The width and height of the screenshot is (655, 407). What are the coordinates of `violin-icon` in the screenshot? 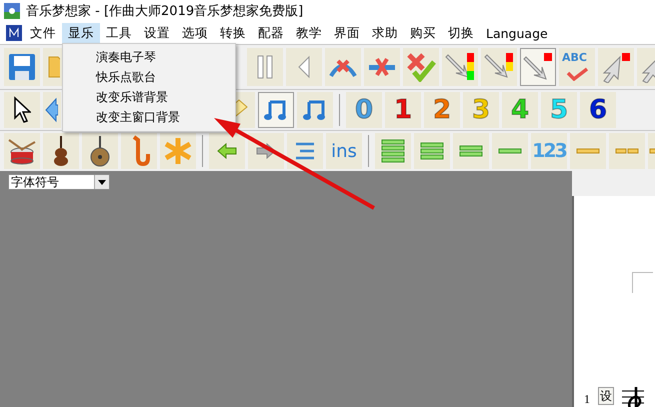 It's located at (61, 151).